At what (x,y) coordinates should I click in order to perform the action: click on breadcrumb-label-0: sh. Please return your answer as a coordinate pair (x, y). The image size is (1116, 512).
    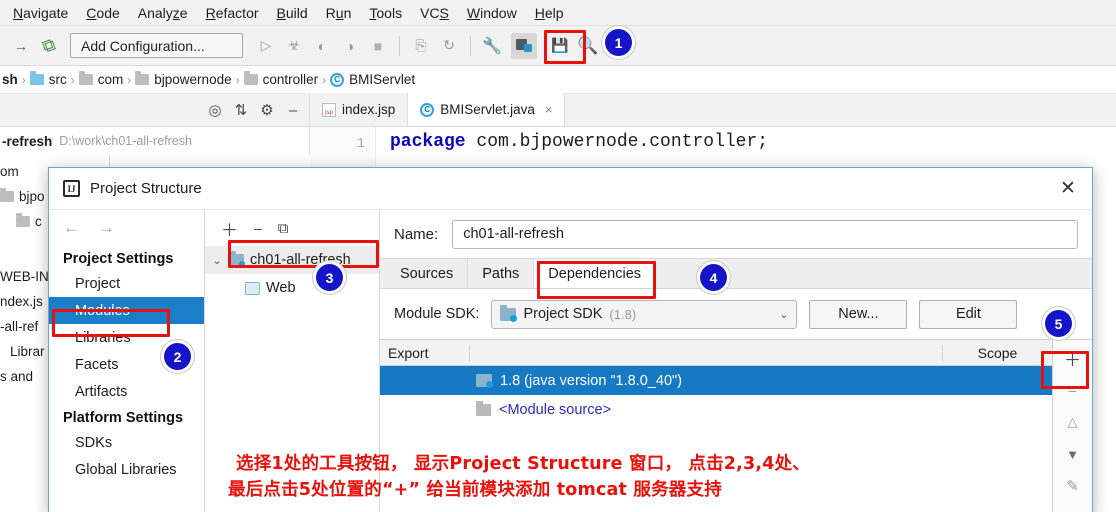
    Looking at the image, I should click on (10, 79).